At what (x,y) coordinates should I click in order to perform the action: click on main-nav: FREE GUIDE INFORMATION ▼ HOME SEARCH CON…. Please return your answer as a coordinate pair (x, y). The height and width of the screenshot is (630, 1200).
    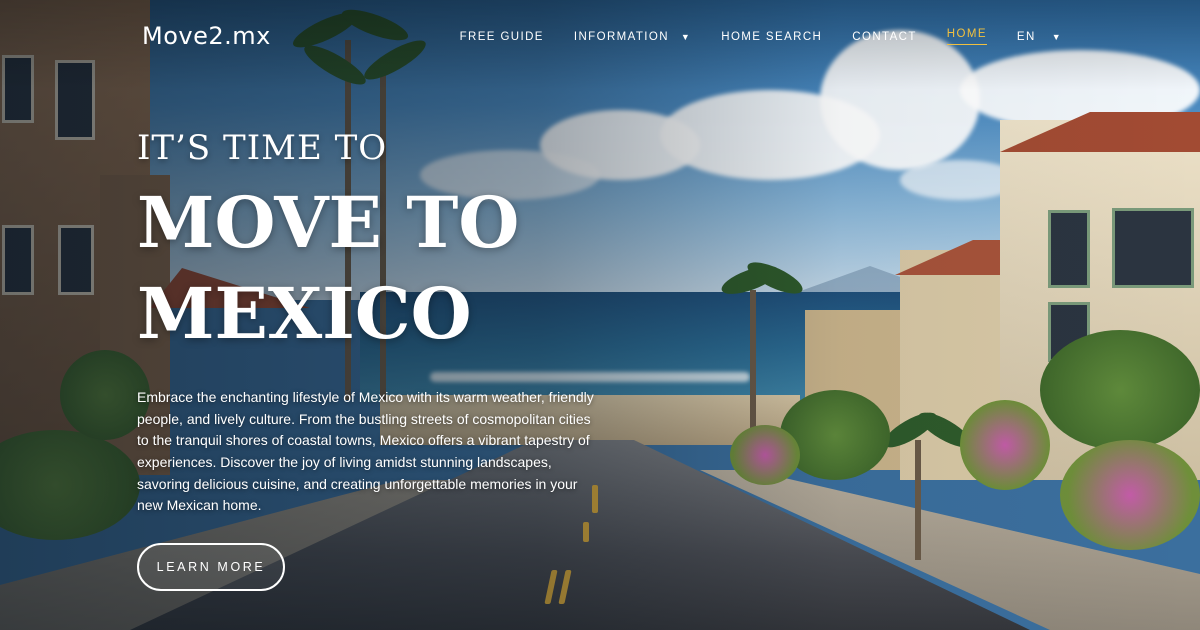
    Looking at the image, I should click on (746, 36).